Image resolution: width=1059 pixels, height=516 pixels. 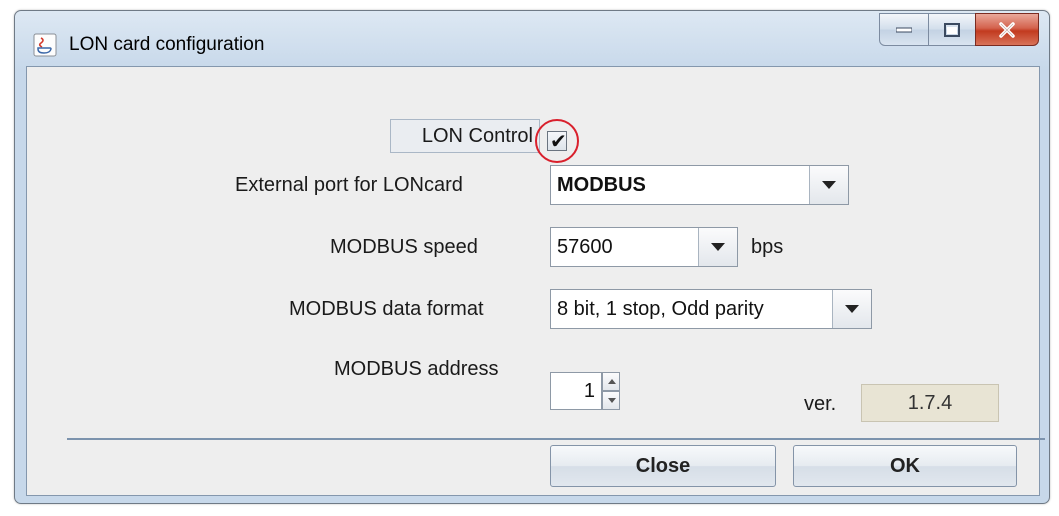 I want to click on modbus-address-field: 1, so click(x=576, y=391).